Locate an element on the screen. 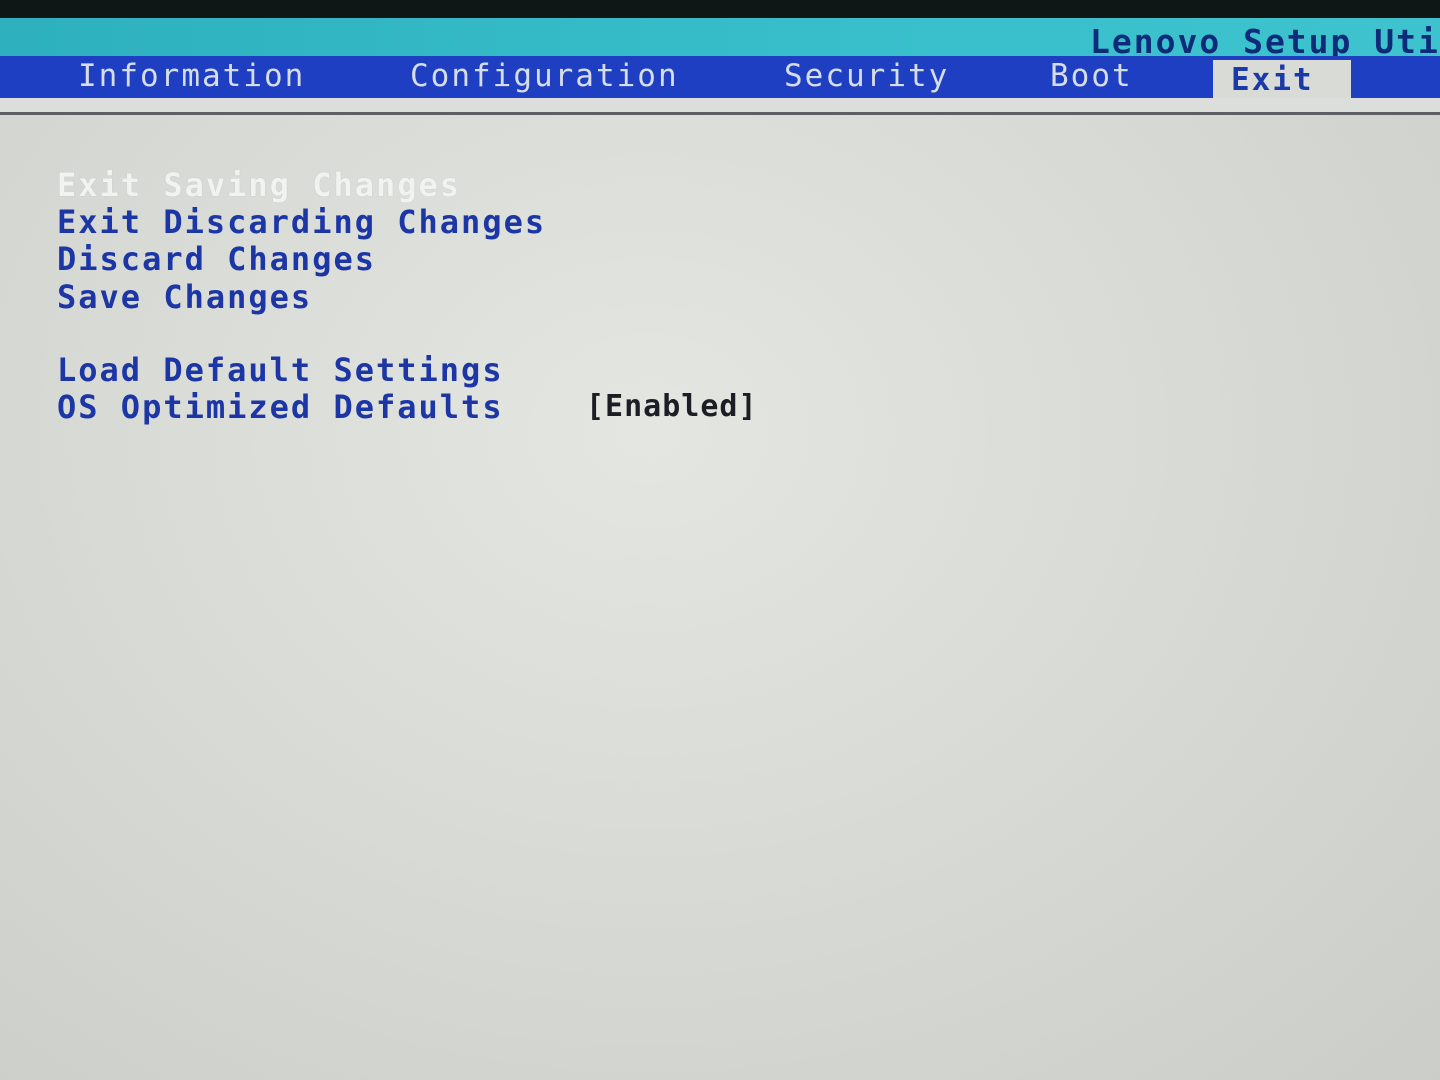  tab-boot: Boot is located at coordinates (1091, 77).